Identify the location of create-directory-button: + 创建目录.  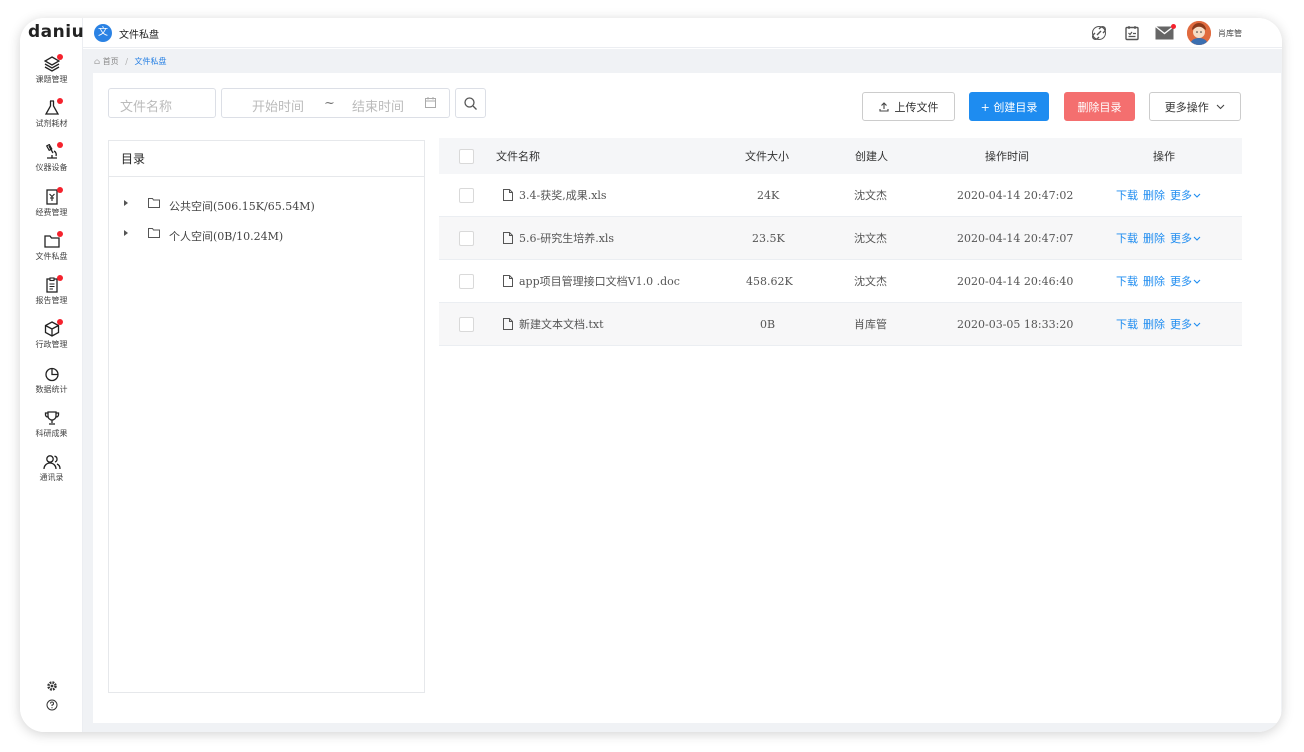
(1009, 106).